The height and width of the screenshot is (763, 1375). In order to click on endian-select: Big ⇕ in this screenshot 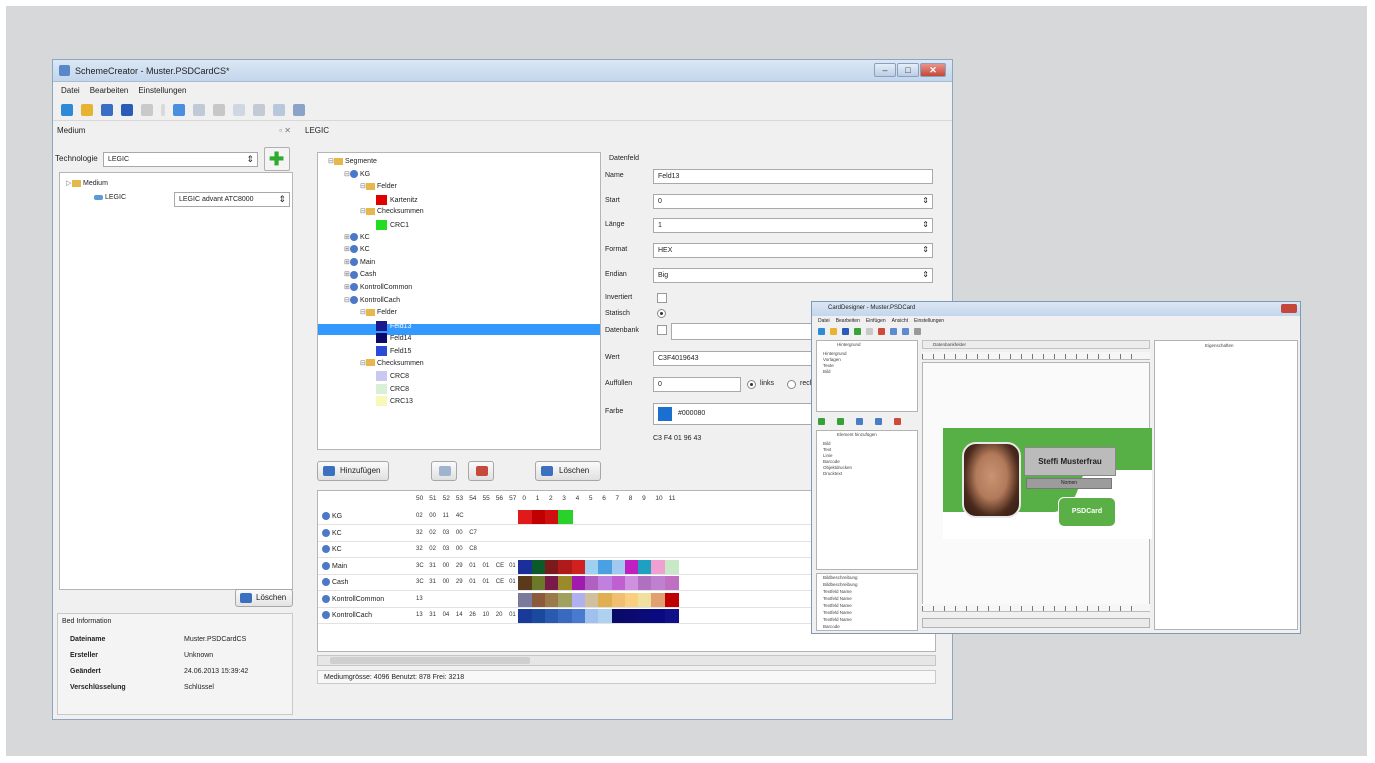, I will do `click(793, 275)`.